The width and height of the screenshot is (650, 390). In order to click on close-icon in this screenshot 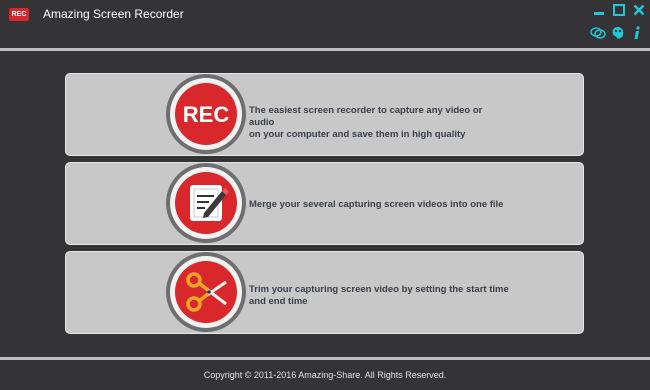, I will do `click(639, 10)`.